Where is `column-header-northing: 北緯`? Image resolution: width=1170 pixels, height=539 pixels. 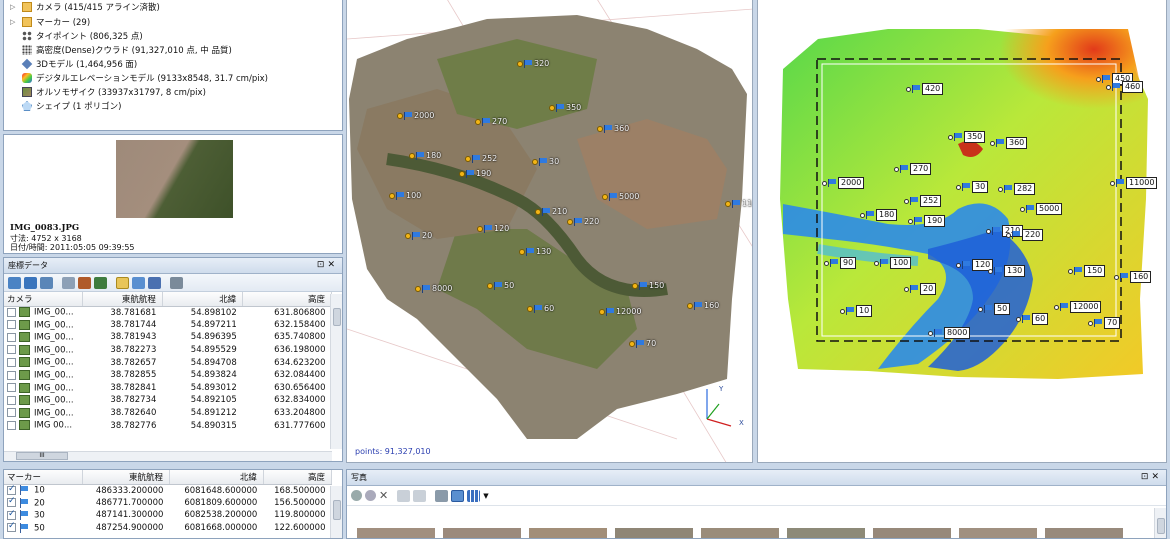 column-header-northing: 北緯 is located at coordinates (216, 477).